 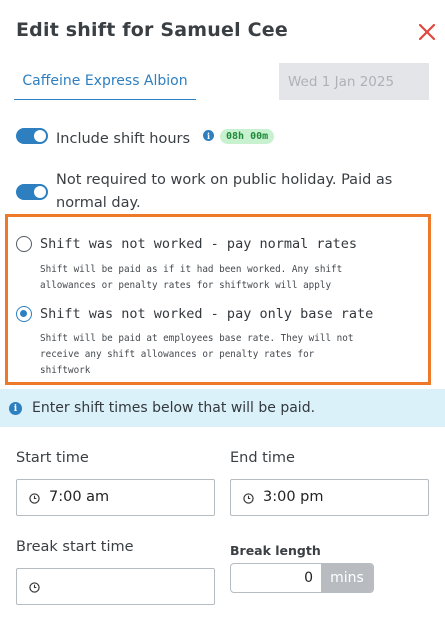 I want to click on tab-location: Caffeine Express Albion, so click(x=105, y=81).